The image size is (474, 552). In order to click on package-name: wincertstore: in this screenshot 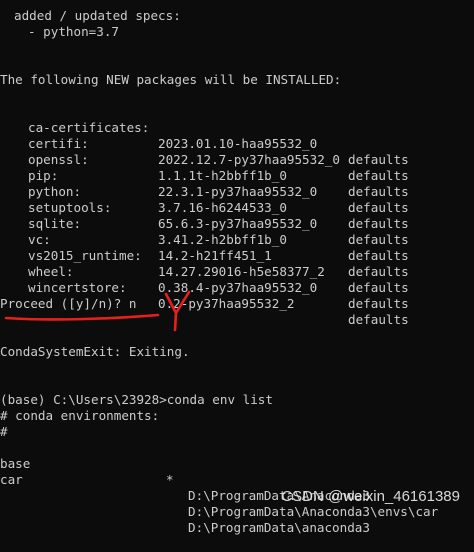, I will do `click(77, 287)`.